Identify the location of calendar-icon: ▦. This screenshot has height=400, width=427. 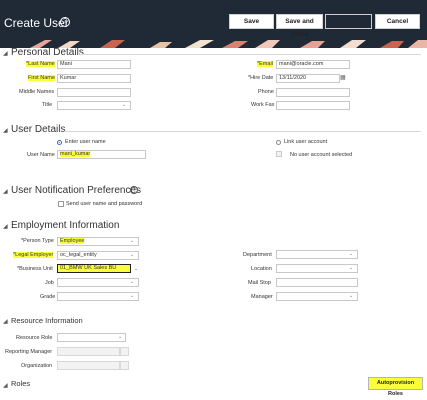
(343, 77).